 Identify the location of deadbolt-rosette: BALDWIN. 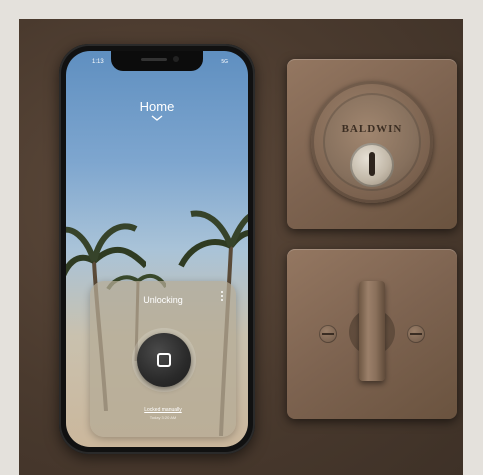
(372, 142).